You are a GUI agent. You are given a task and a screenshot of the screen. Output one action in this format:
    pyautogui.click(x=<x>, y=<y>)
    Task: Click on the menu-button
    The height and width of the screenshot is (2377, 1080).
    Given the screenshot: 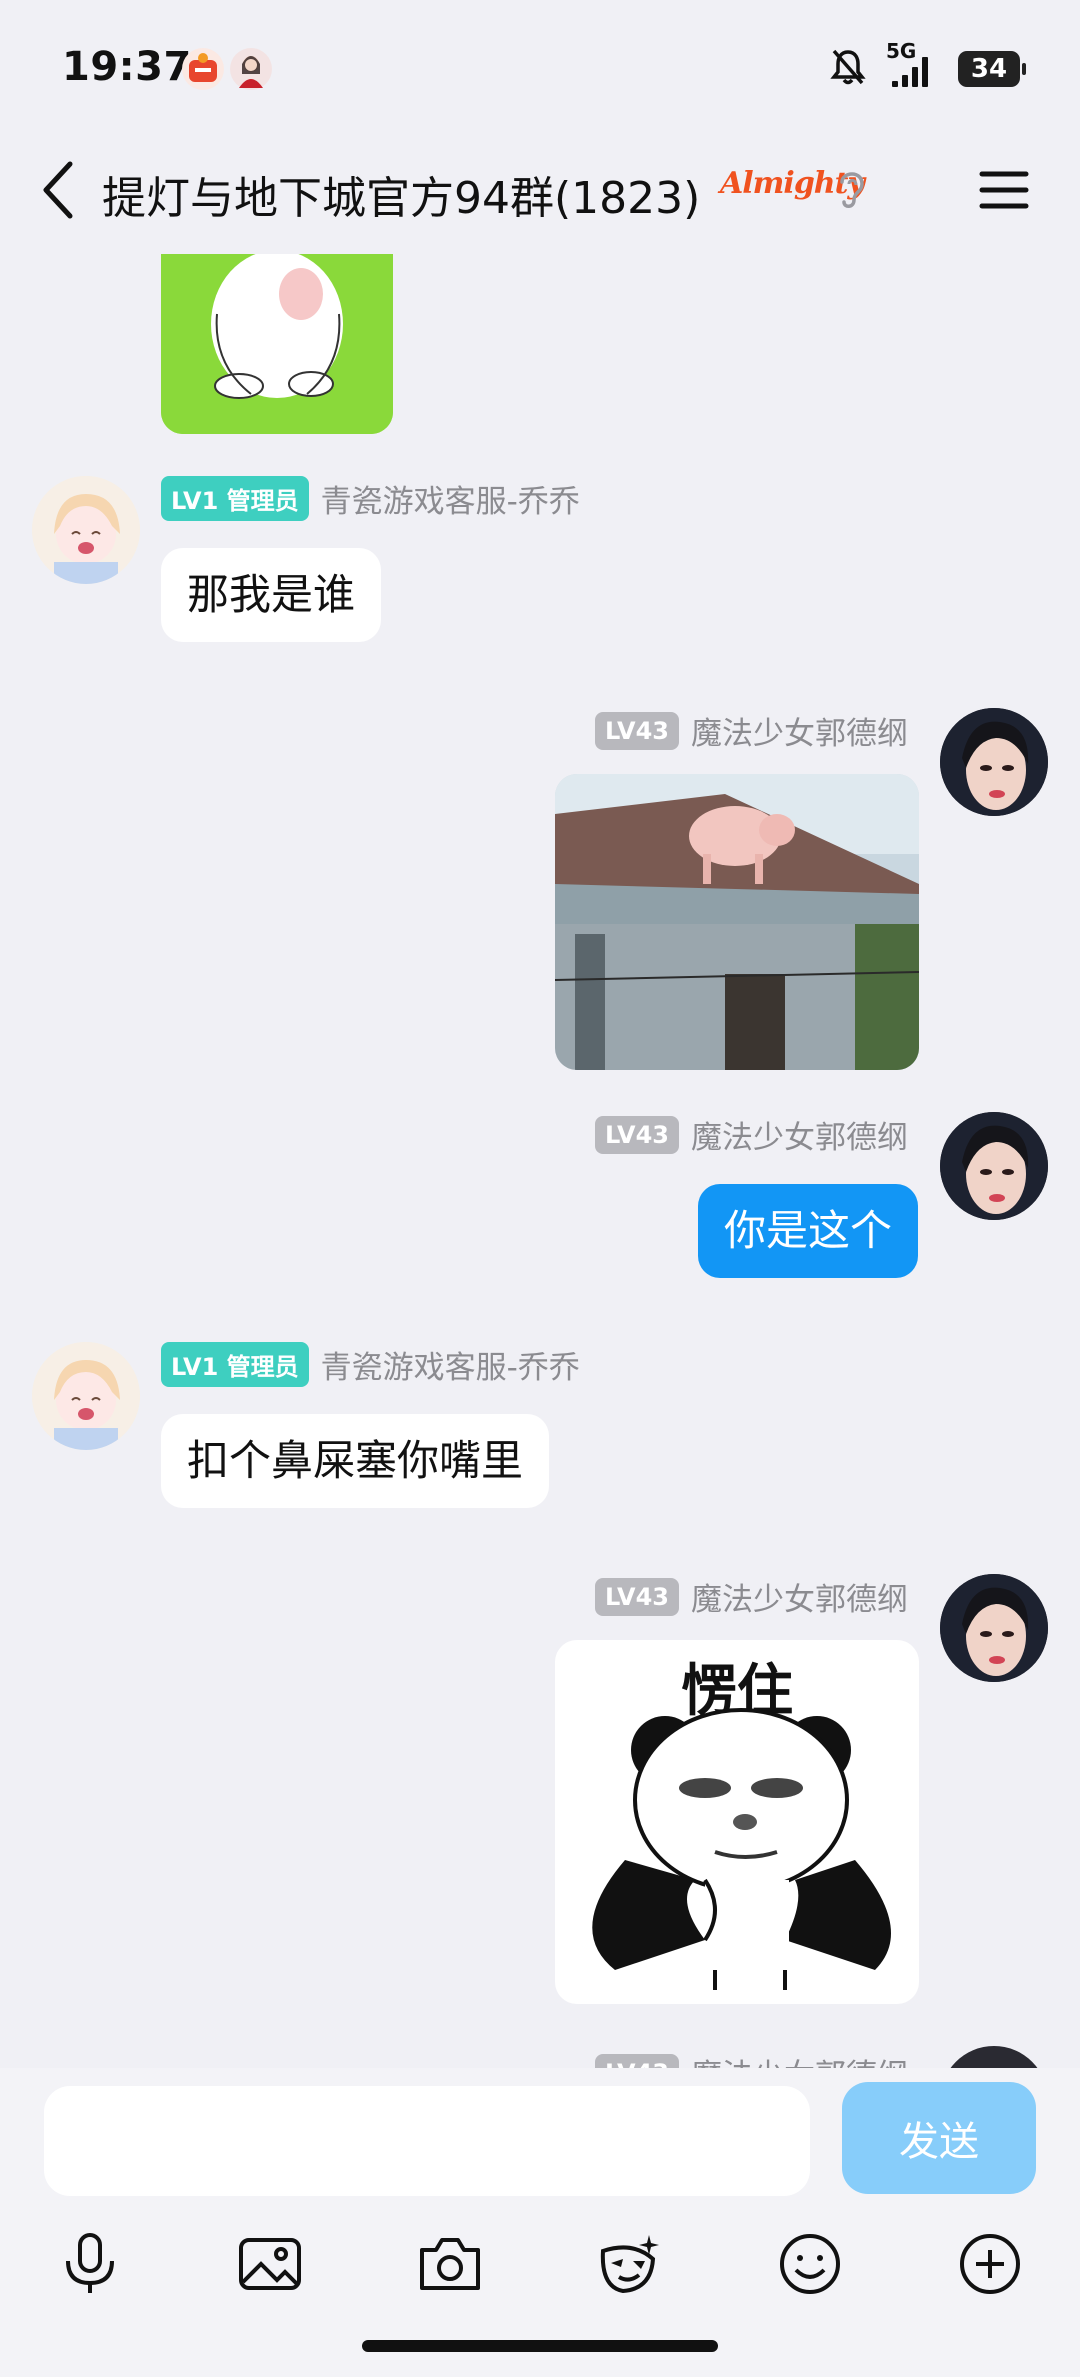 What is the action you would take?
    pyautogui.click(x=1004, y=190)
    